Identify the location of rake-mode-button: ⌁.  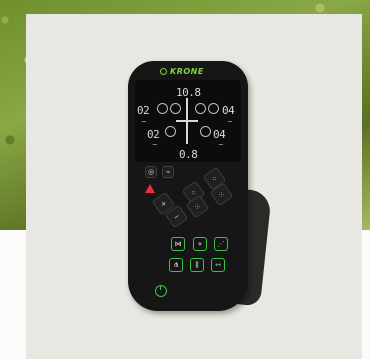
(168, 172).